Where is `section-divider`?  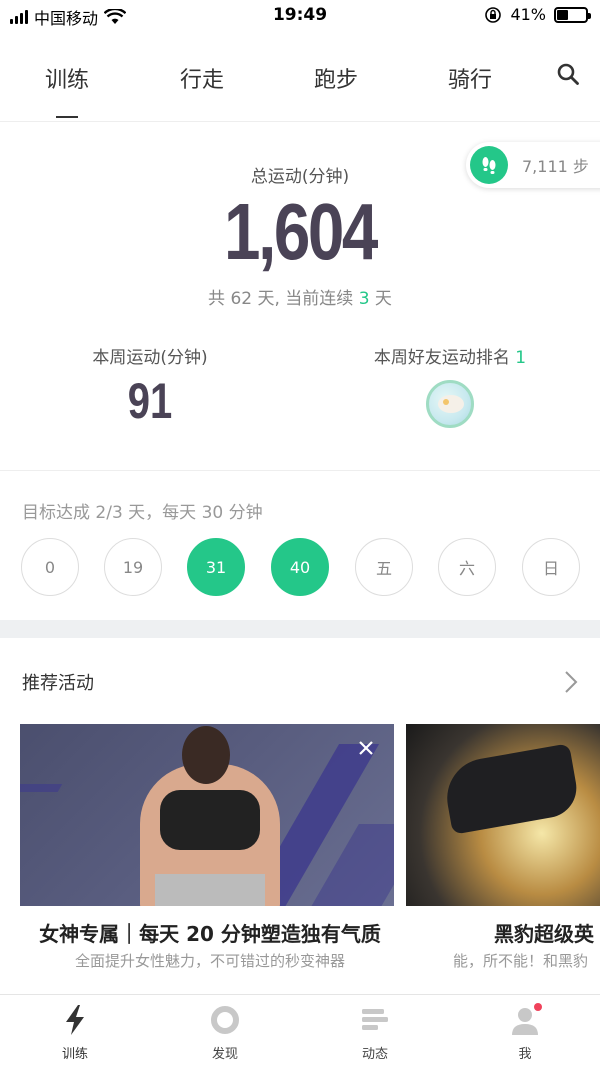
section-divider is located at coordinates (300, 470).